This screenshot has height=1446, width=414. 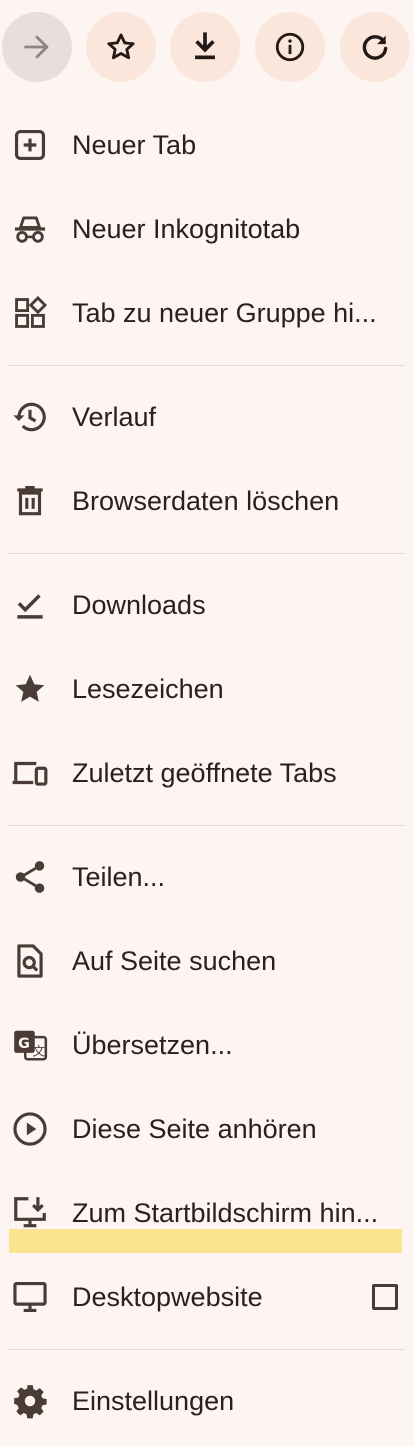 What do you see at coordinates (167, 1297) in the screenshot?
I see `menu-item-label: Desktopwebsite` at bounding box center [167, 1297].